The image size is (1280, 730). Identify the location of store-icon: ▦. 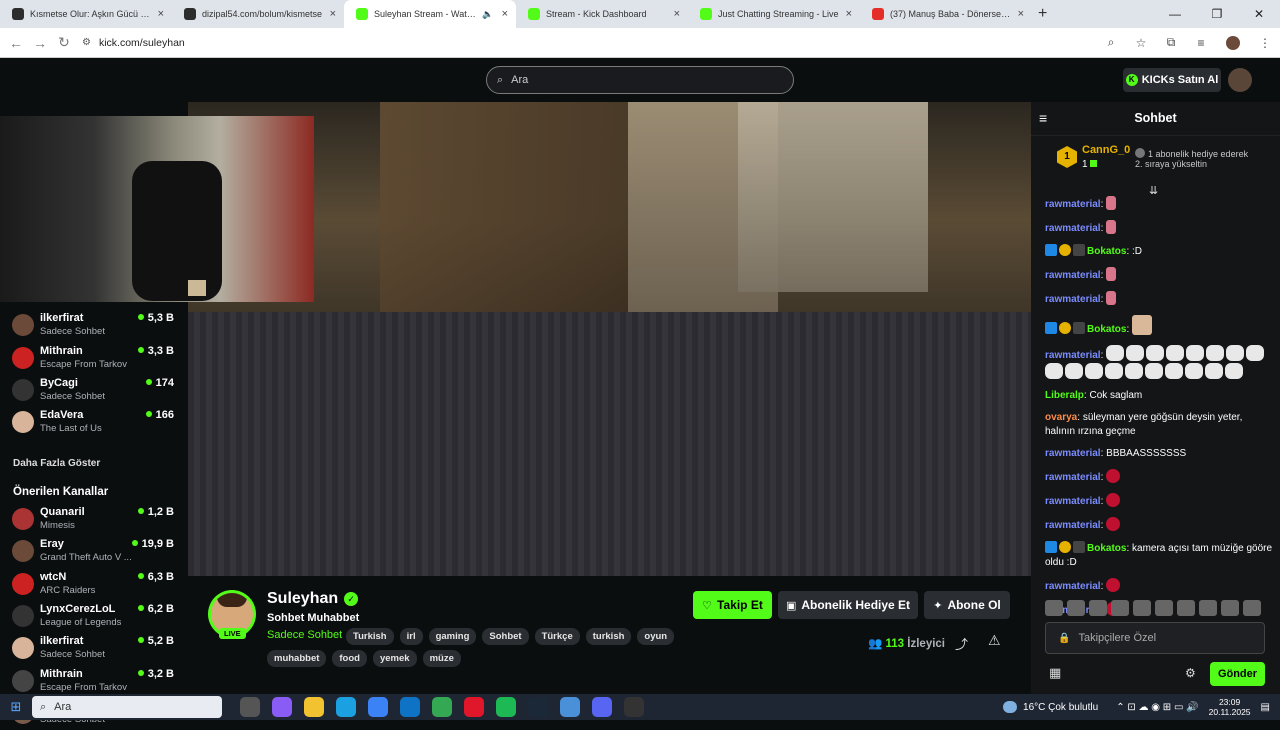
(1055, 673).